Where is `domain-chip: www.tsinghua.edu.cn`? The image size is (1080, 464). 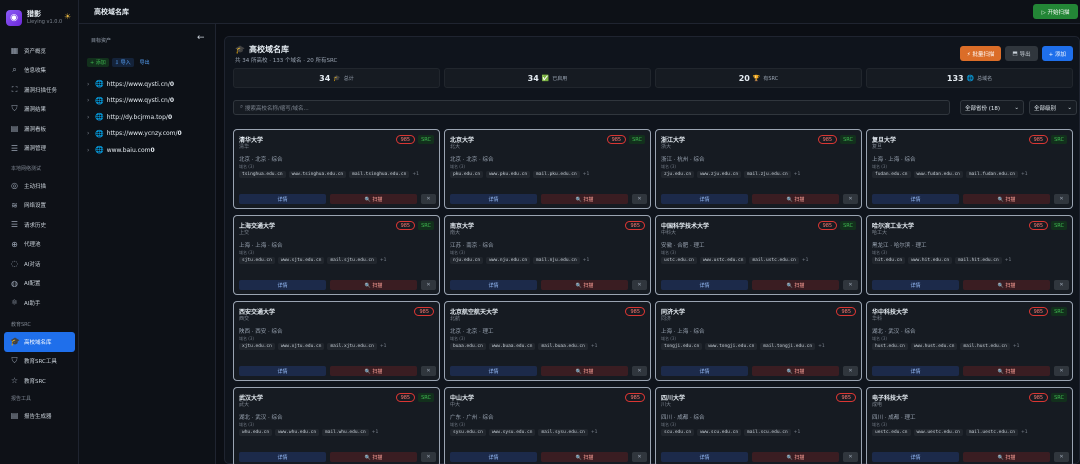 domain-chip: www.tsinghua.edu.cn is located at coordinates (317, 174).